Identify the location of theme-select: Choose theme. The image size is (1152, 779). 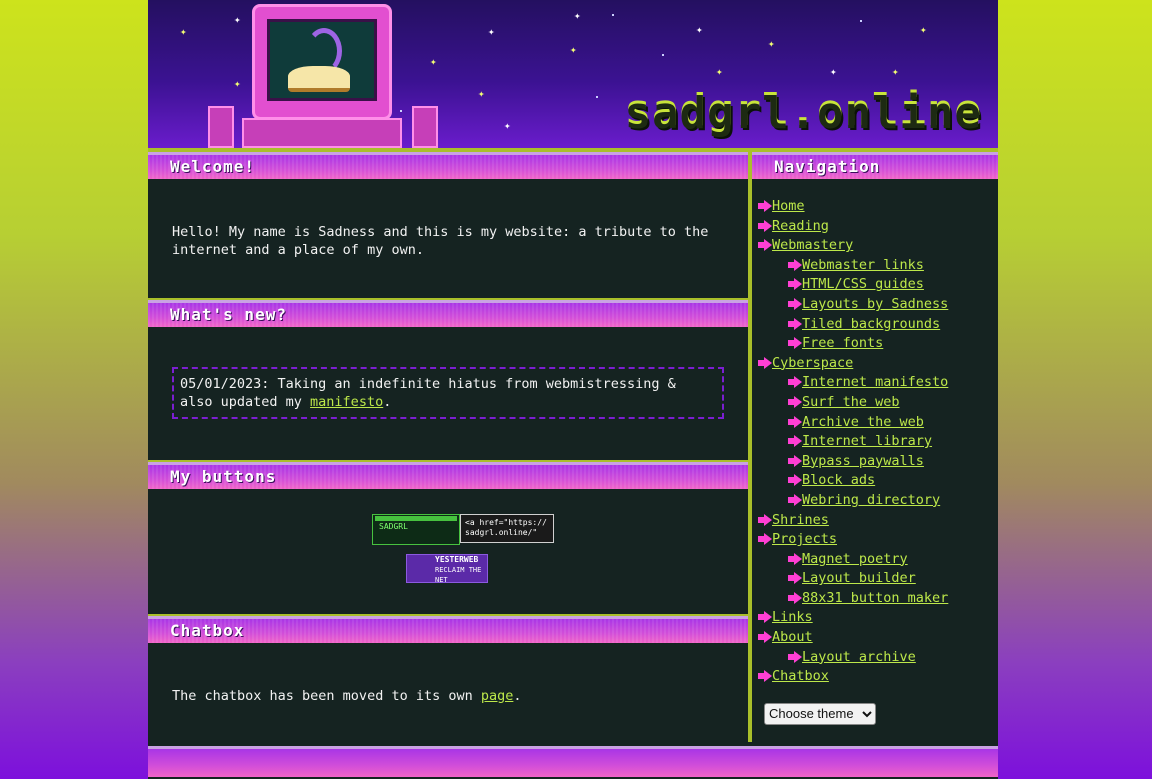
(820, 713).